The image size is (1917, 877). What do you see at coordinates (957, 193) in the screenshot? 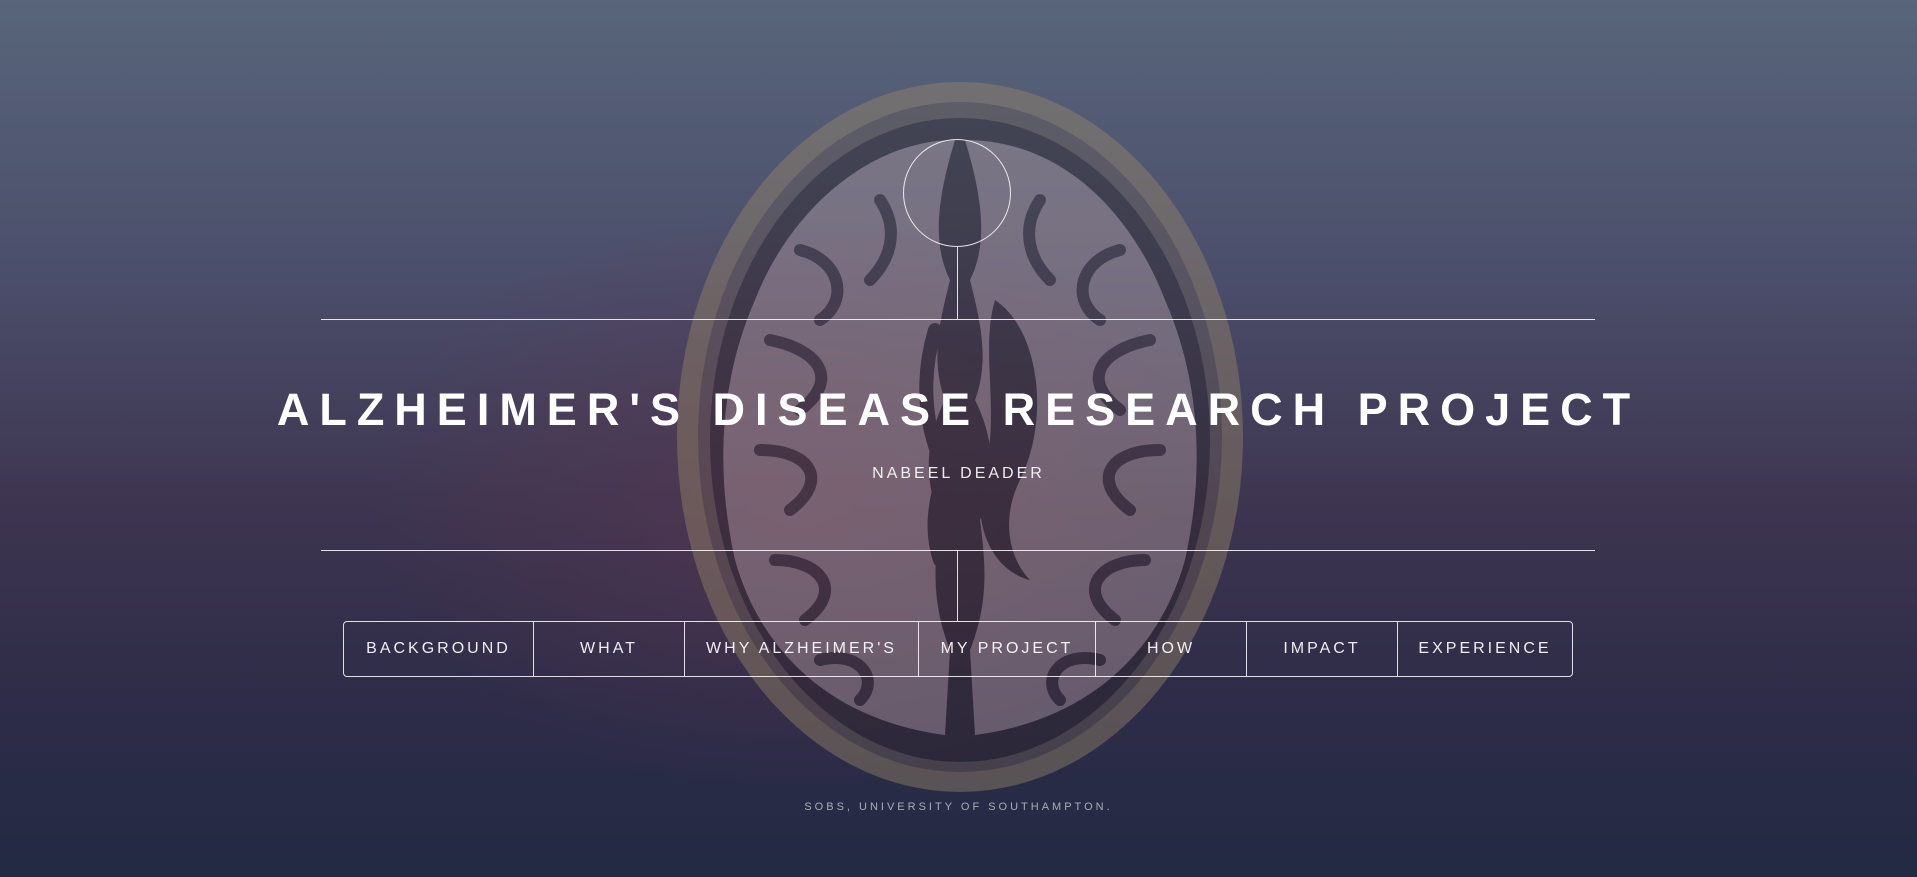
I see `circle-logo` at bounding box center [957, 193].